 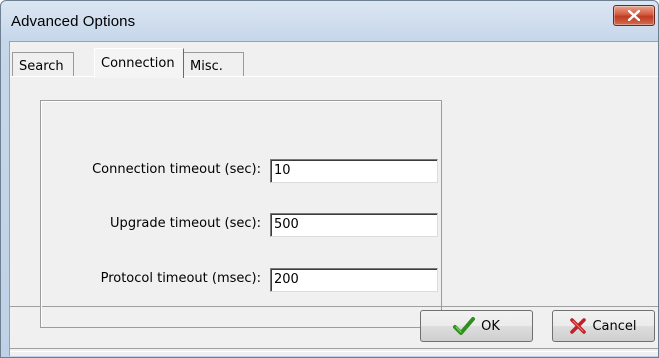 What do you see at coordinates (185, 223) in the screenshot?
I see `upgrade-timeout-label: Upgrade timeout (sec):` at bounding box center [185, 223].